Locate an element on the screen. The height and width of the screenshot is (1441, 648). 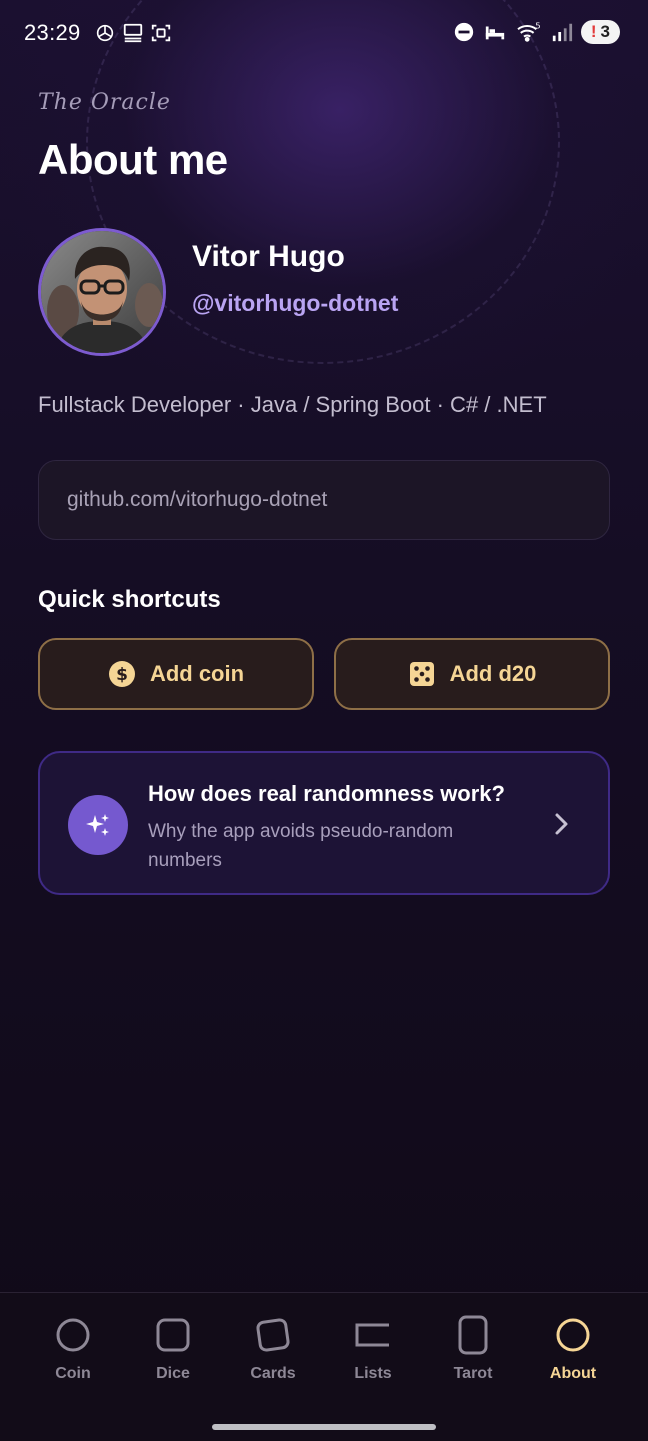
nav-label-about: About is located at coordinates (573, 1373).